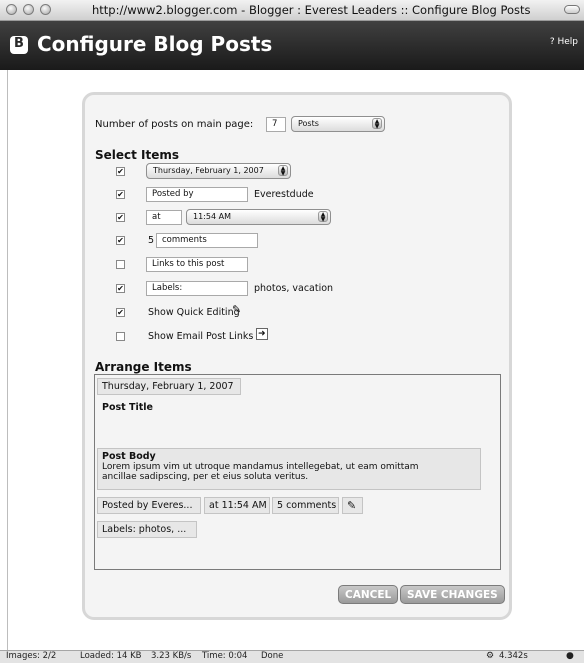 Image resolution: width=584 pixels, height=663 pixels. I want to click on links-input: Links to this post, so click(197, 264).